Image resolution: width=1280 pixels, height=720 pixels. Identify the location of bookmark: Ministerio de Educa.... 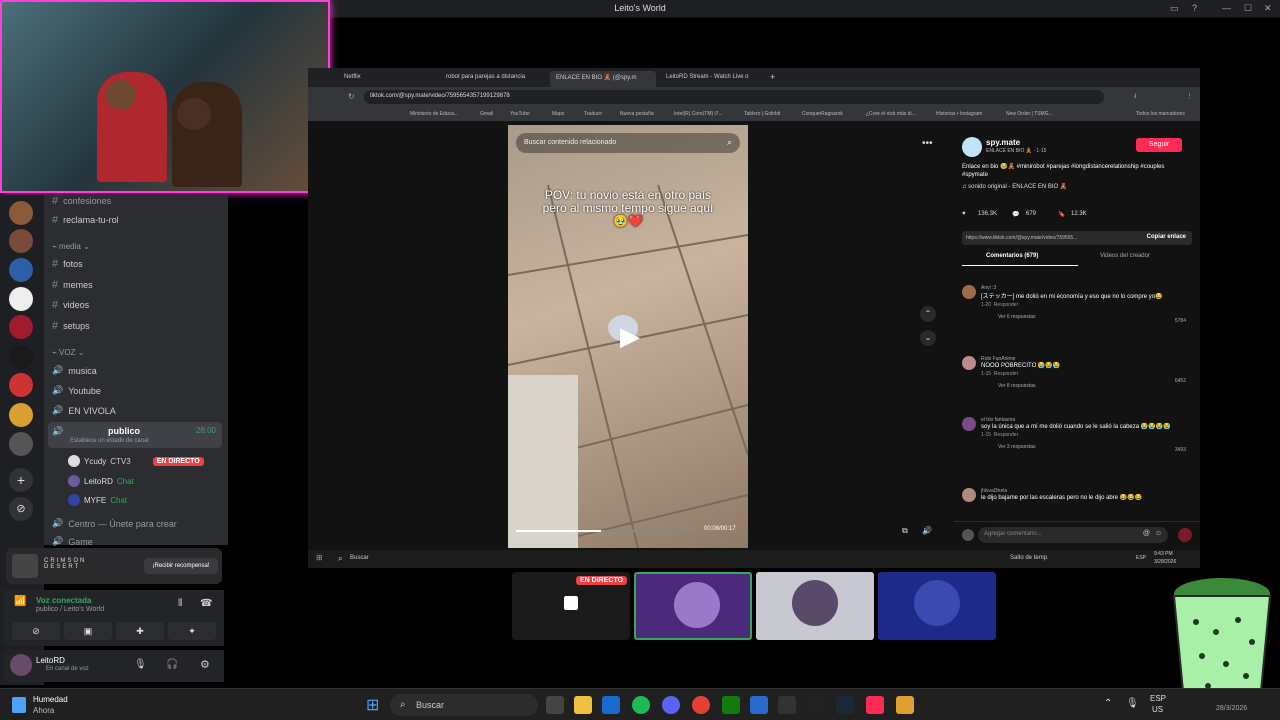
(434, 114).